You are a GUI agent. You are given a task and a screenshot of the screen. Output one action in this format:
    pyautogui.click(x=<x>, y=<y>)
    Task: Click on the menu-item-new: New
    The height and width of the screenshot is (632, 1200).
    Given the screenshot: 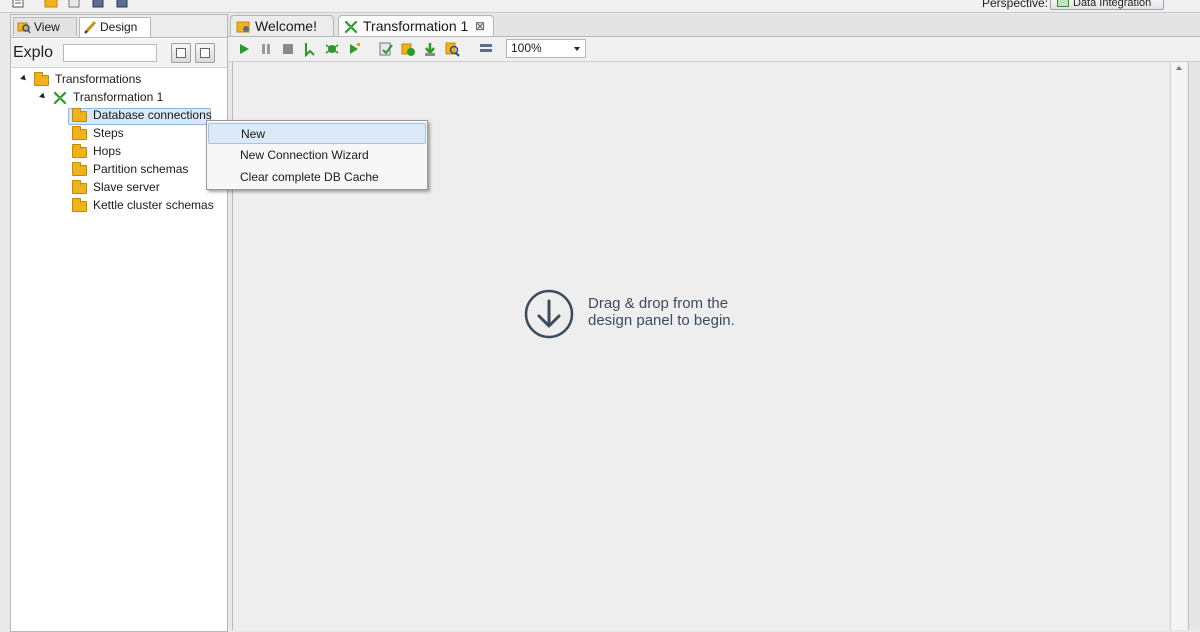 What is the action you would take?
    pyautogui.click(x=317, y=133)
    